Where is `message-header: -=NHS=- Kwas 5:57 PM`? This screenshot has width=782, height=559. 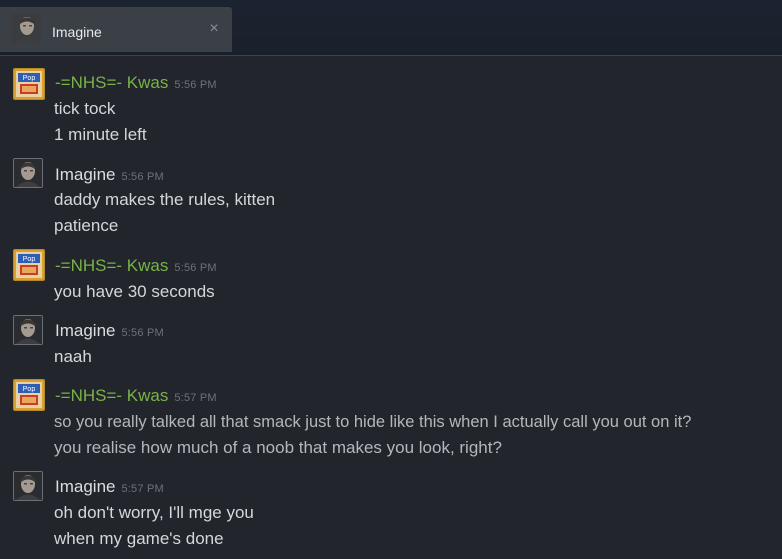 message-header: -=NHS=- Kwas 5:57 PM is located at coordinates (136, 397).